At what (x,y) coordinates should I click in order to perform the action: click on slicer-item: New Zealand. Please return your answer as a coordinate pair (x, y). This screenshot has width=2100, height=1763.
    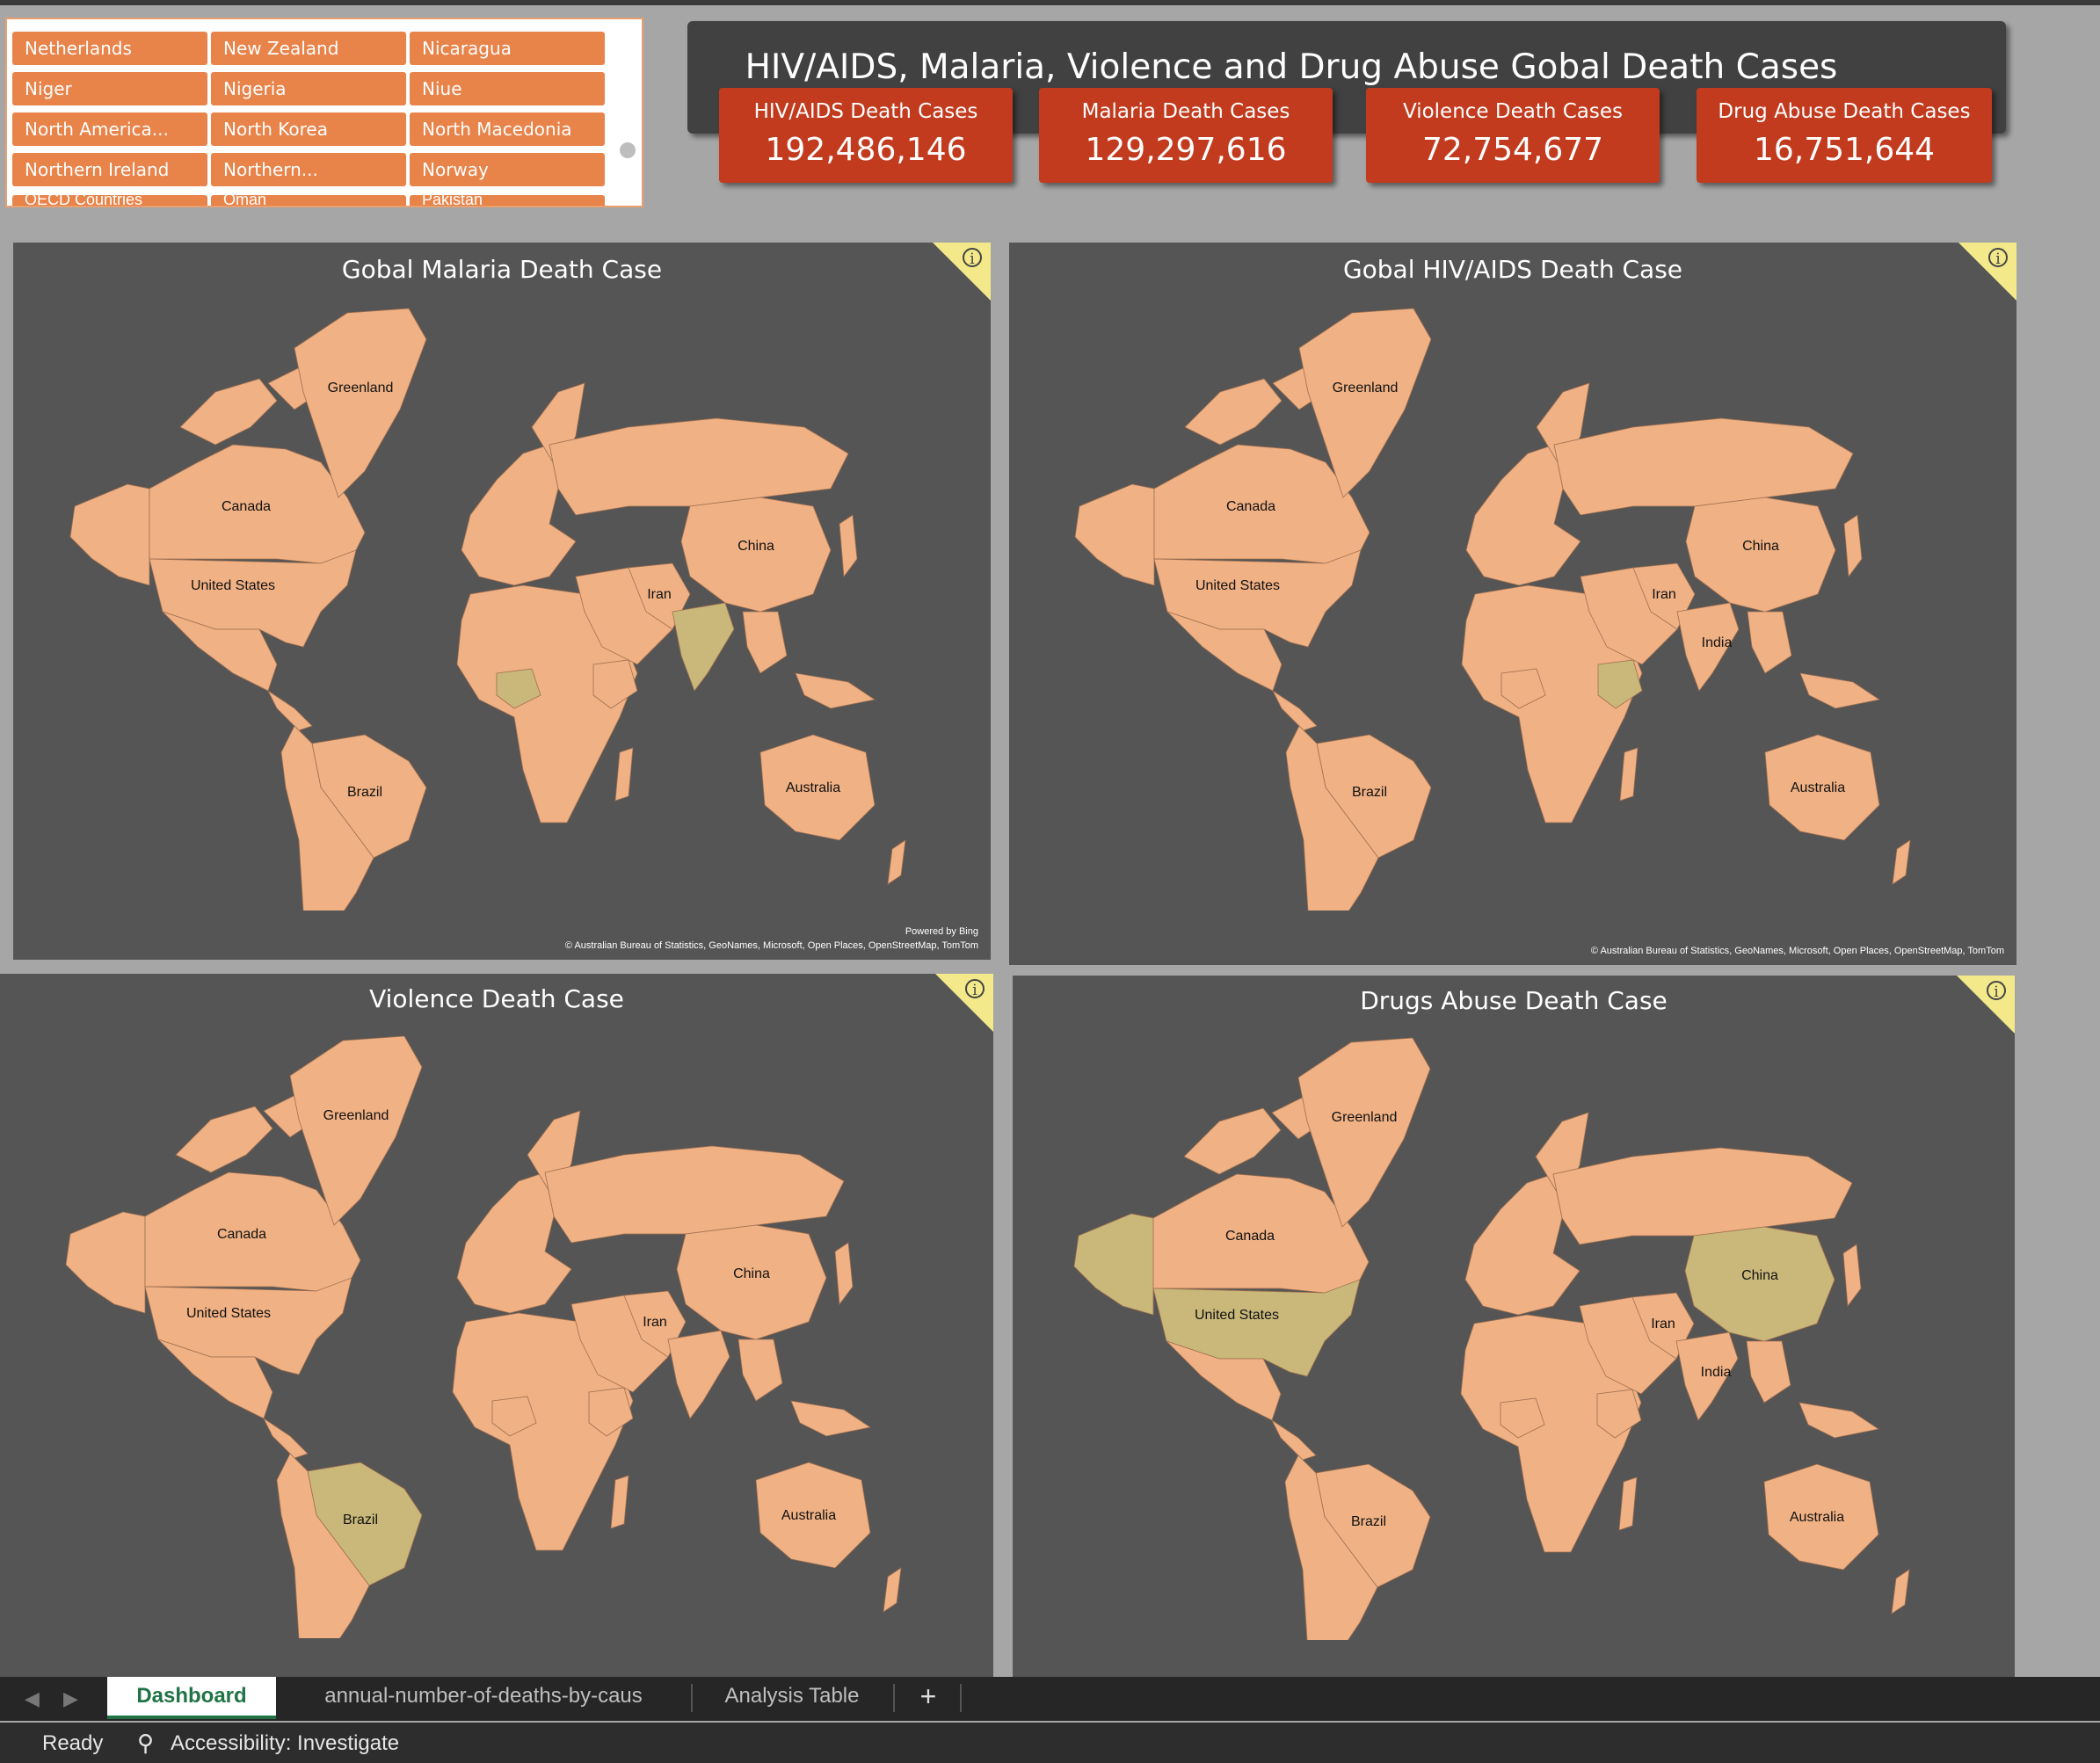
    Looking at the image, I should click on (308, 48).